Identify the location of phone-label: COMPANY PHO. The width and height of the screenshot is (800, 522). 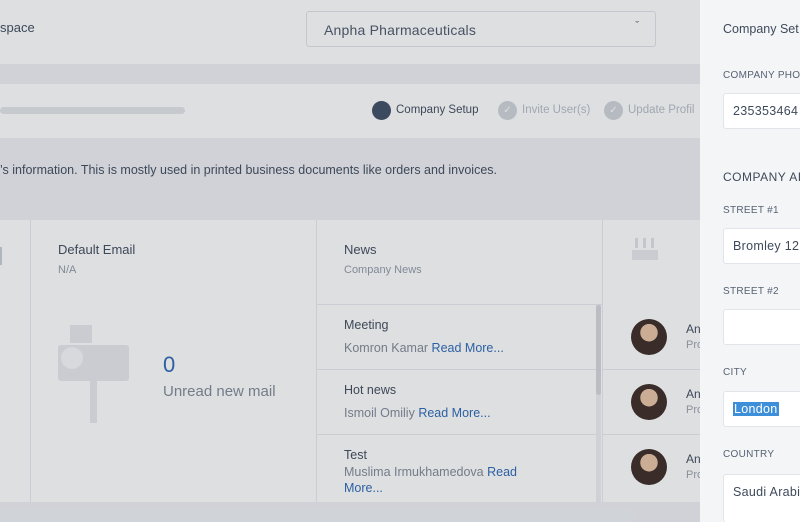
(761, 75).